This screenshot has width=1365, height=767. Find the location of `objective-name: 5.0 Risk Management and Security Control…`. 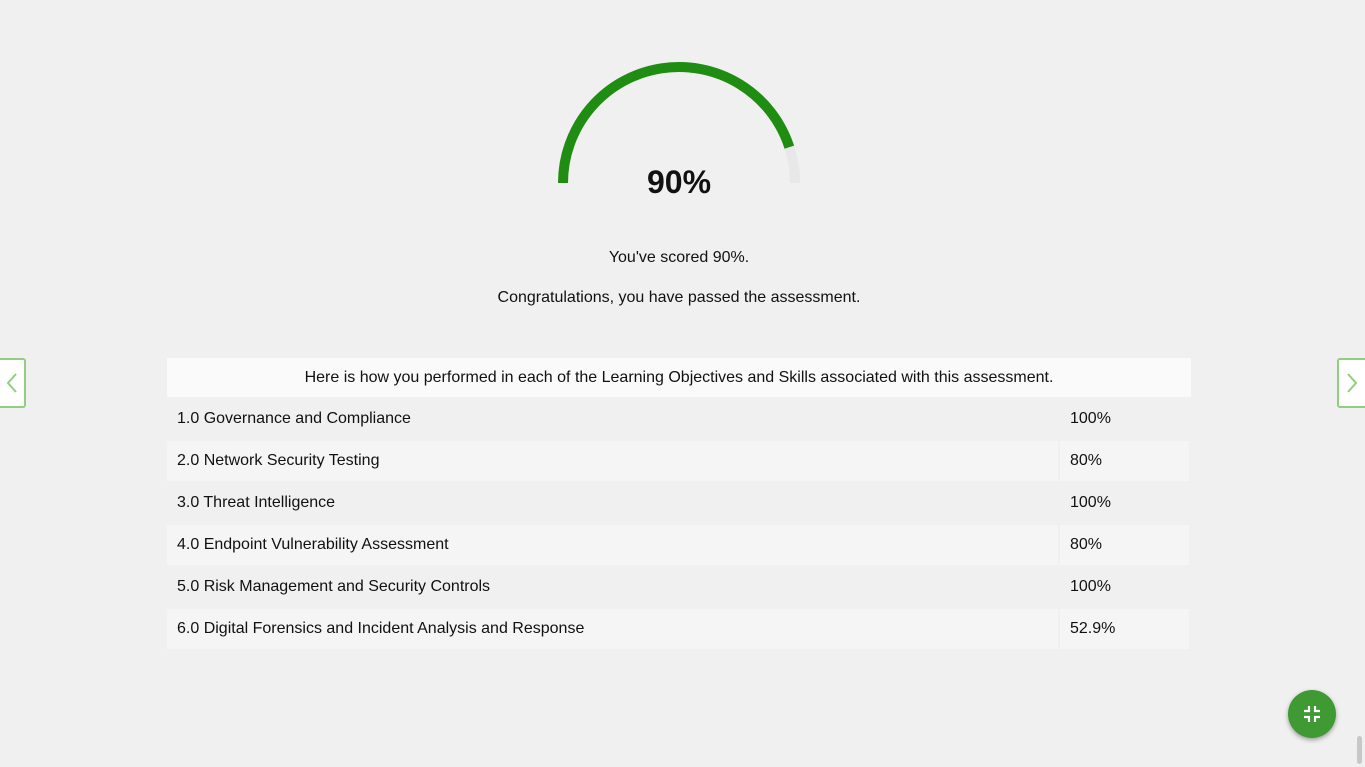

objective-name: 5.0 Risk Management and Security Control… is located at coordinates (612, 587).